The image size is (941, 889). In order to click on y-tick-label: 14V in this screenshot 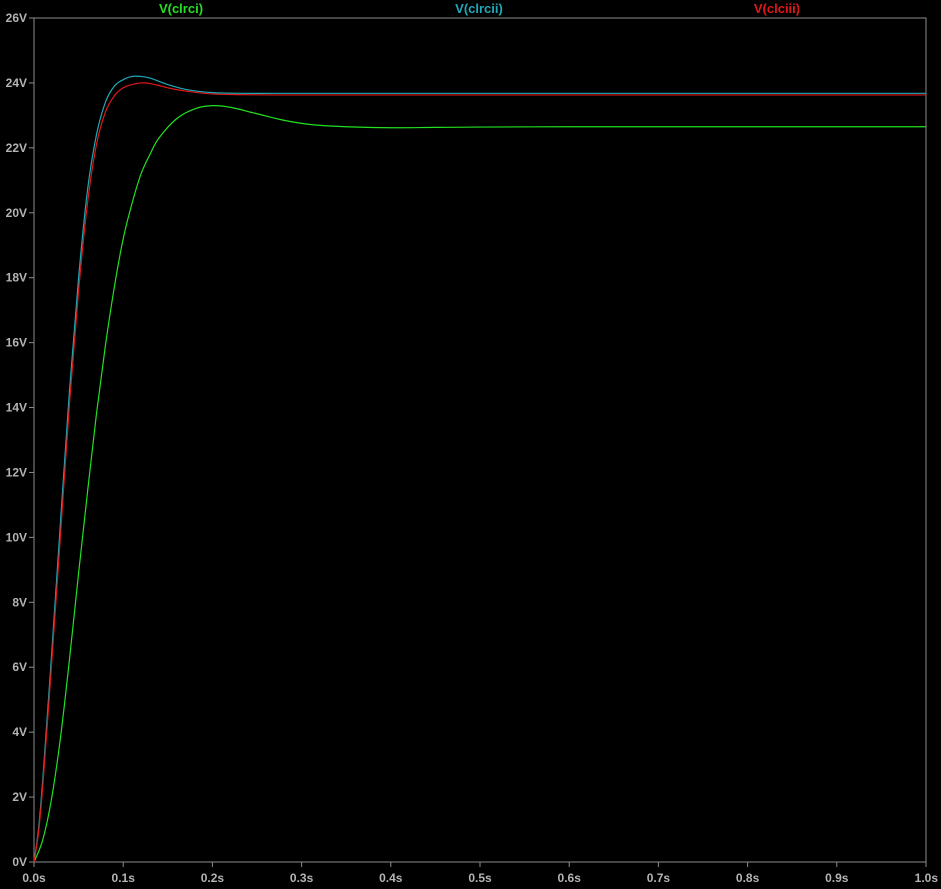, I will do `click(16, 408)`.